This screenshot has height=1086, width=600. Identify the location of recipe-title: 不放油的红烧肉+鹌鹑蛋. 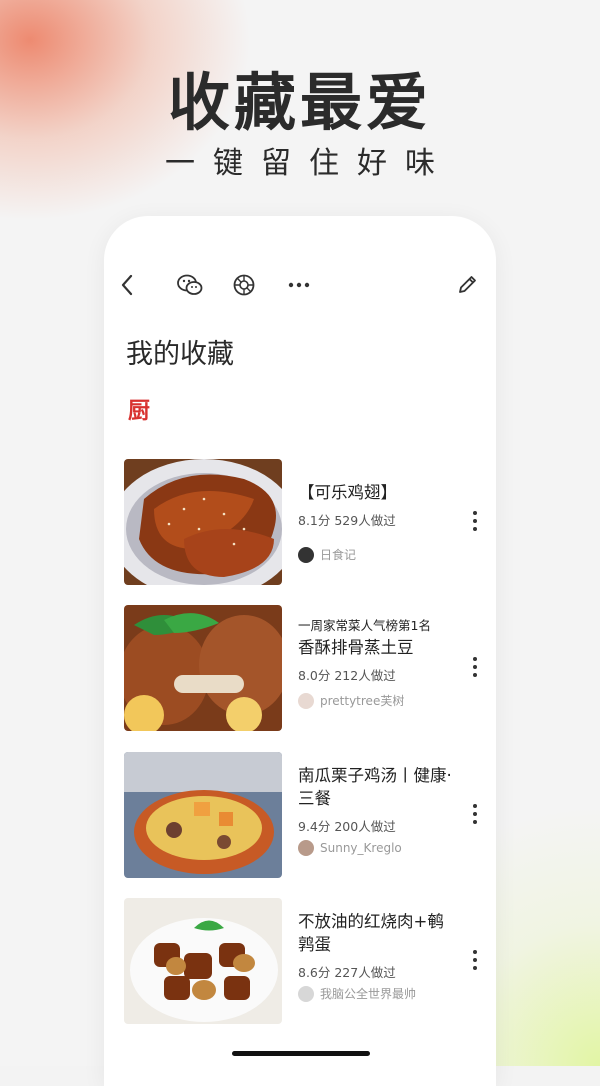
(371, 933).